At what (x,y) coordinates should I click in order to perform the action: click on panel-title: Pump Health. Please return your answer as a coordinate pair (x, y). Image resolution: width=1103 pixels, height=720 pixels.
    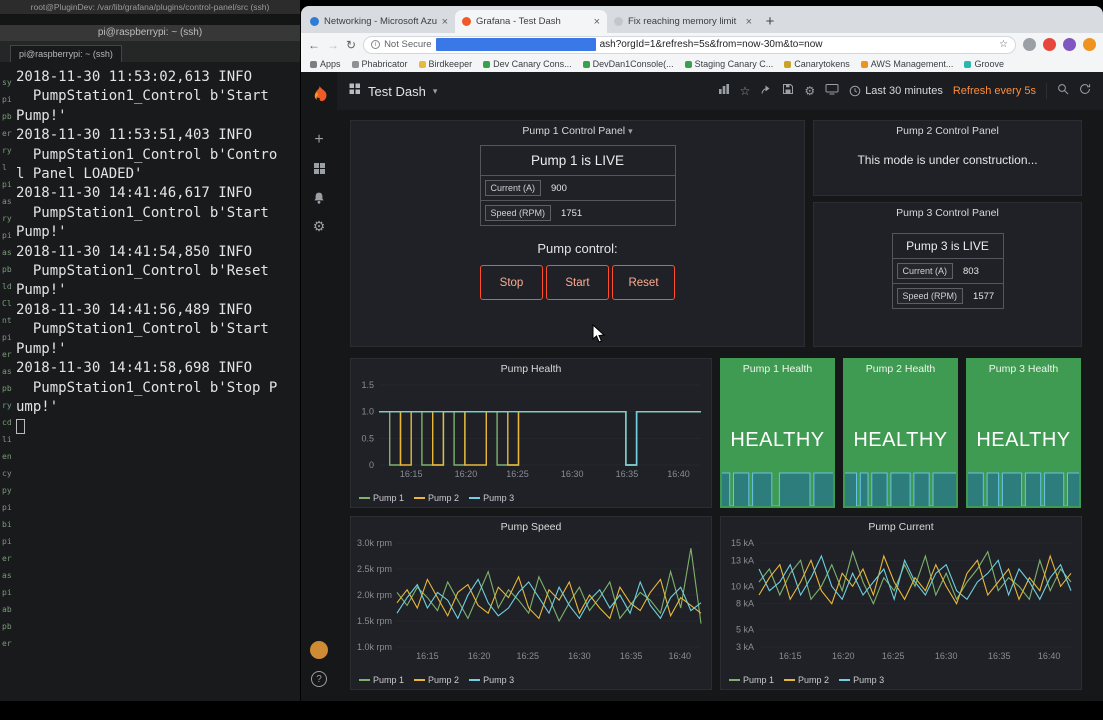
    Looking at the image, I should click on (531, 369).